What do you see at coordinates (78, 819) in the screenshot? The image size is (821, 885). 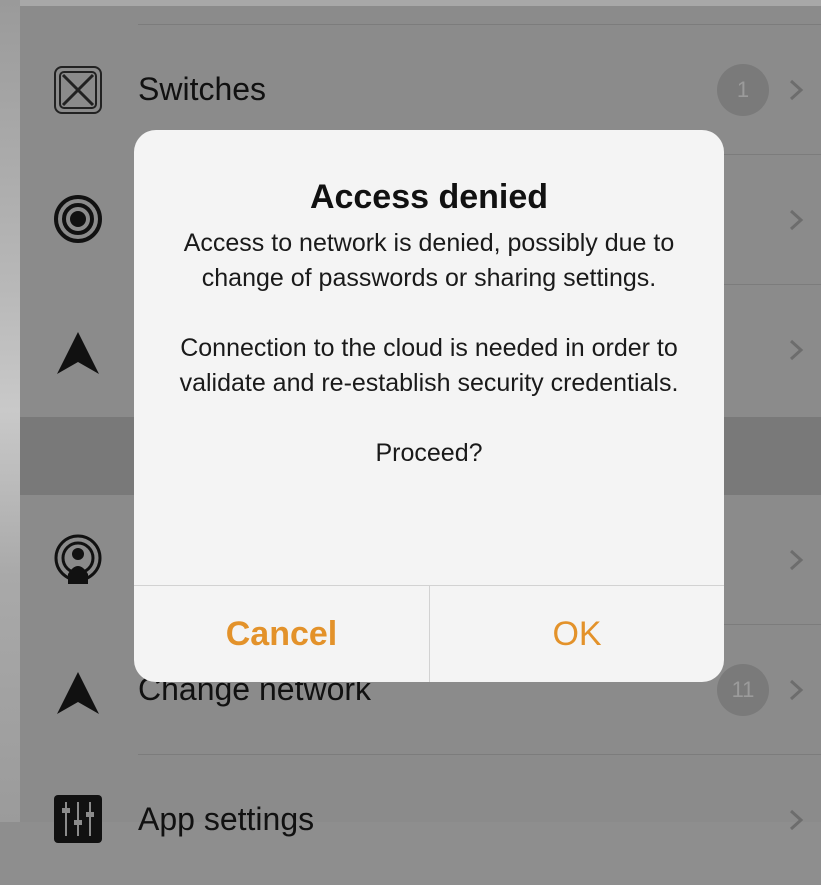 I see `sliders-icon` at bounding box center [78, 819].